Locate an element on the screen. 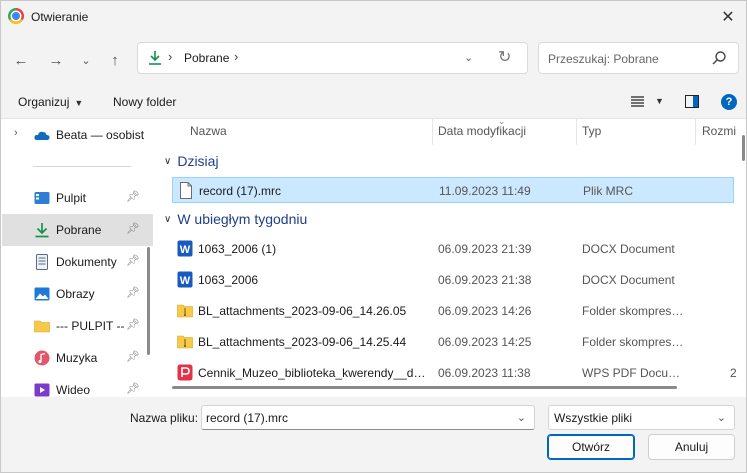 This screenshot has width=747, height=473. sidebar-item-label: Dokumenty is located at coordinates (86, 262).